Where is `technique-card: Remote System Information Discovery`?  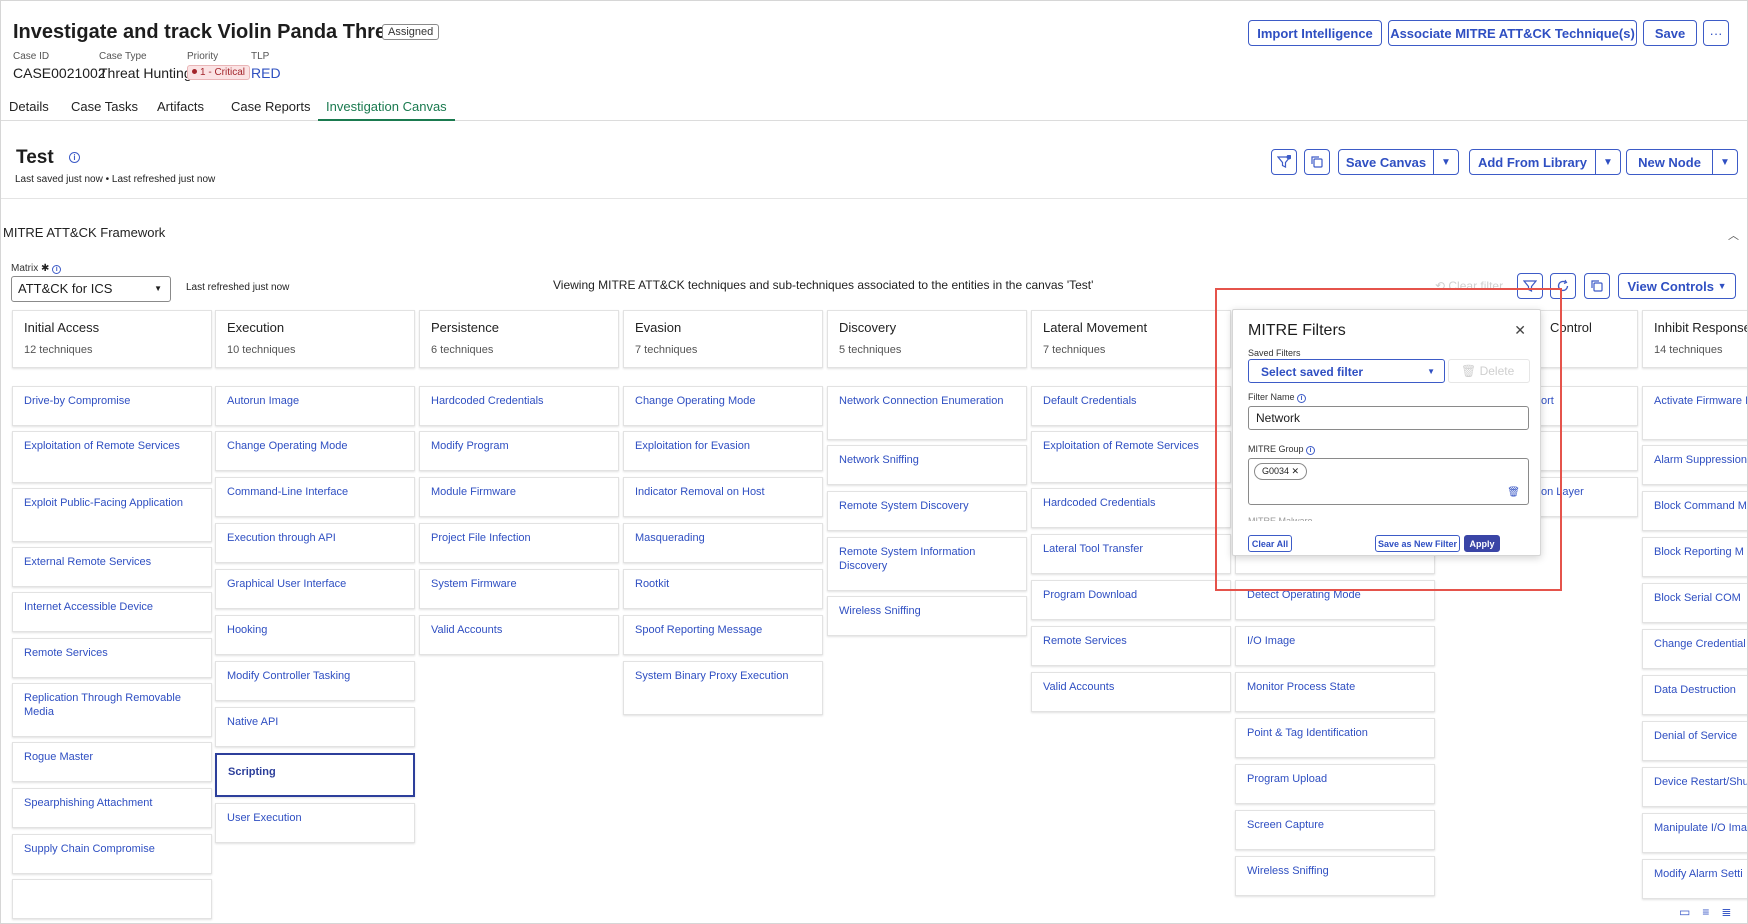
technique-card: Remote System Information Discovery is located at coordinates (927, 564).